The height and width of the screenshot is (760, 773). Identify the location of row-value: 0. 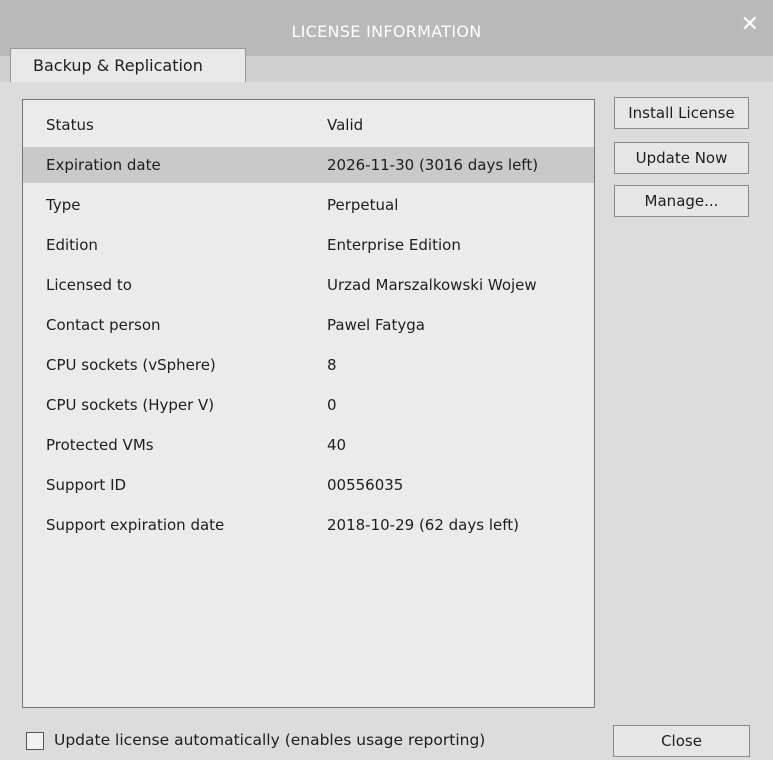
(332, 405).